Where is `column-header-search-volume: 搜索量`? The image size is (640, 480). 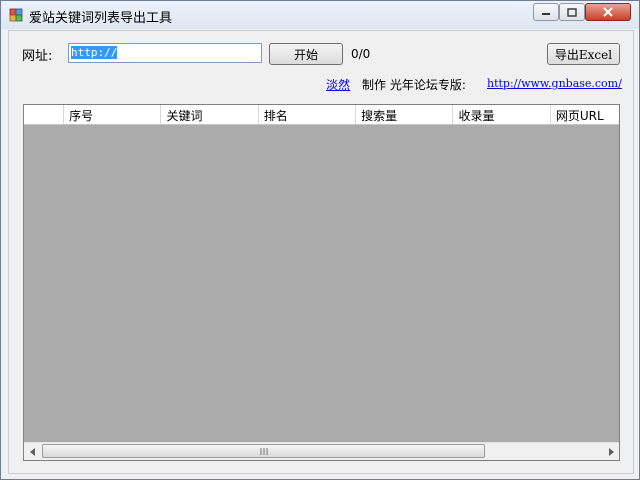
column-header-search-volume: 搜索量 is located at coordinates (405, 114).